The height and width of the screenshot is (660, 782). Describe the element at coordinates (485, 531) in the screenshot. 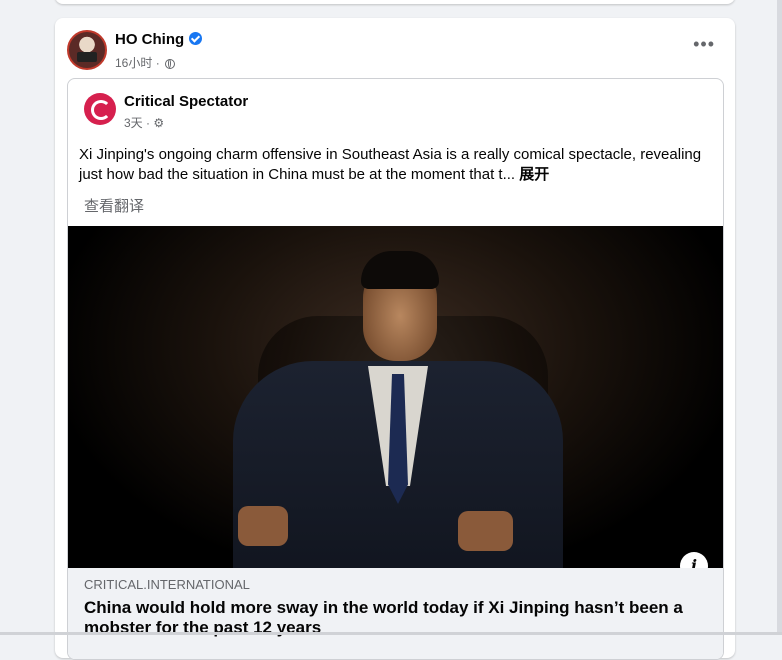

I see `right-hand-shape` at that location.